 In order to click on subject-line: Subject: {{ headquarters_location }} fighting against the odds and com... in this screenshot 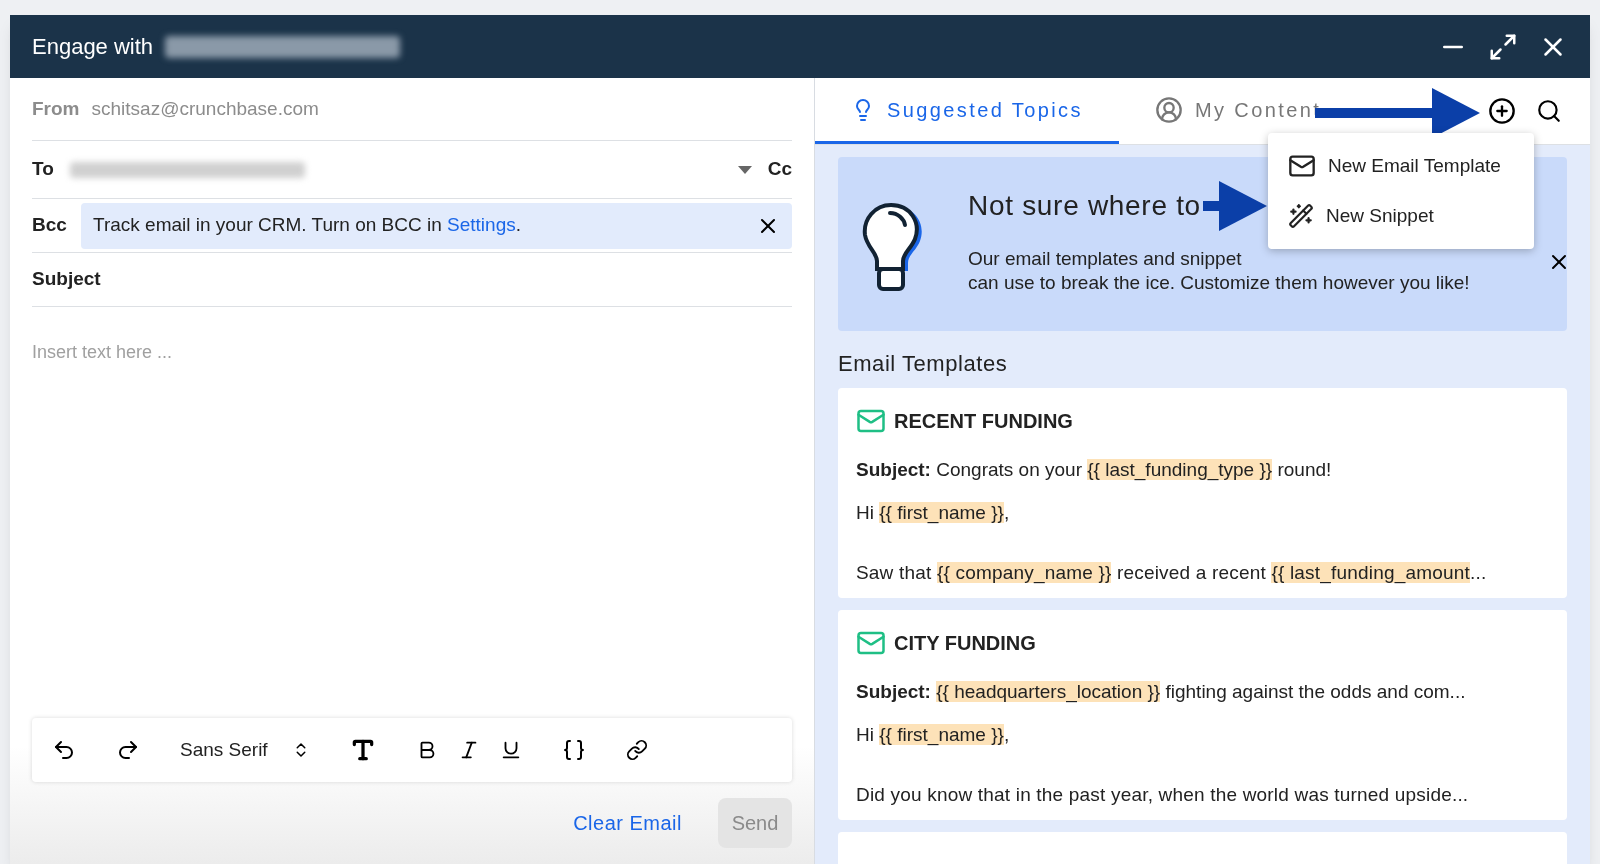, I will do `click(1161, 692)`.